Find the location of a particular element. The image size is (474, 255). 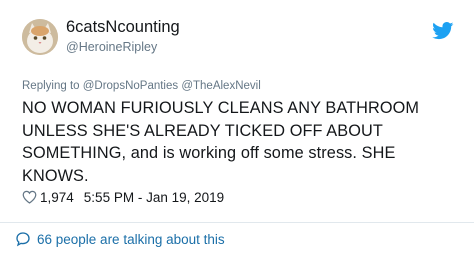

avatar is located at coordinates (40, 37).